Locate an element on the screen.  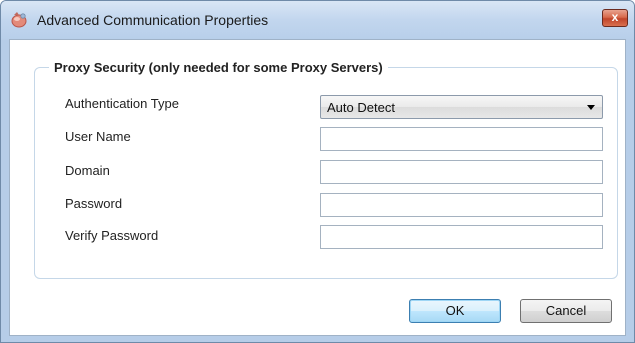
cancel-button: Cancel is located at coordinates (566, 311).